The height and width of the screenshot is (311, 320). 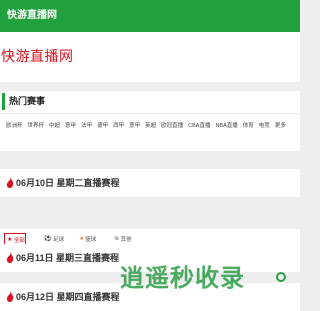 I want to click on watermark-dot, so click(x=281, y=277).